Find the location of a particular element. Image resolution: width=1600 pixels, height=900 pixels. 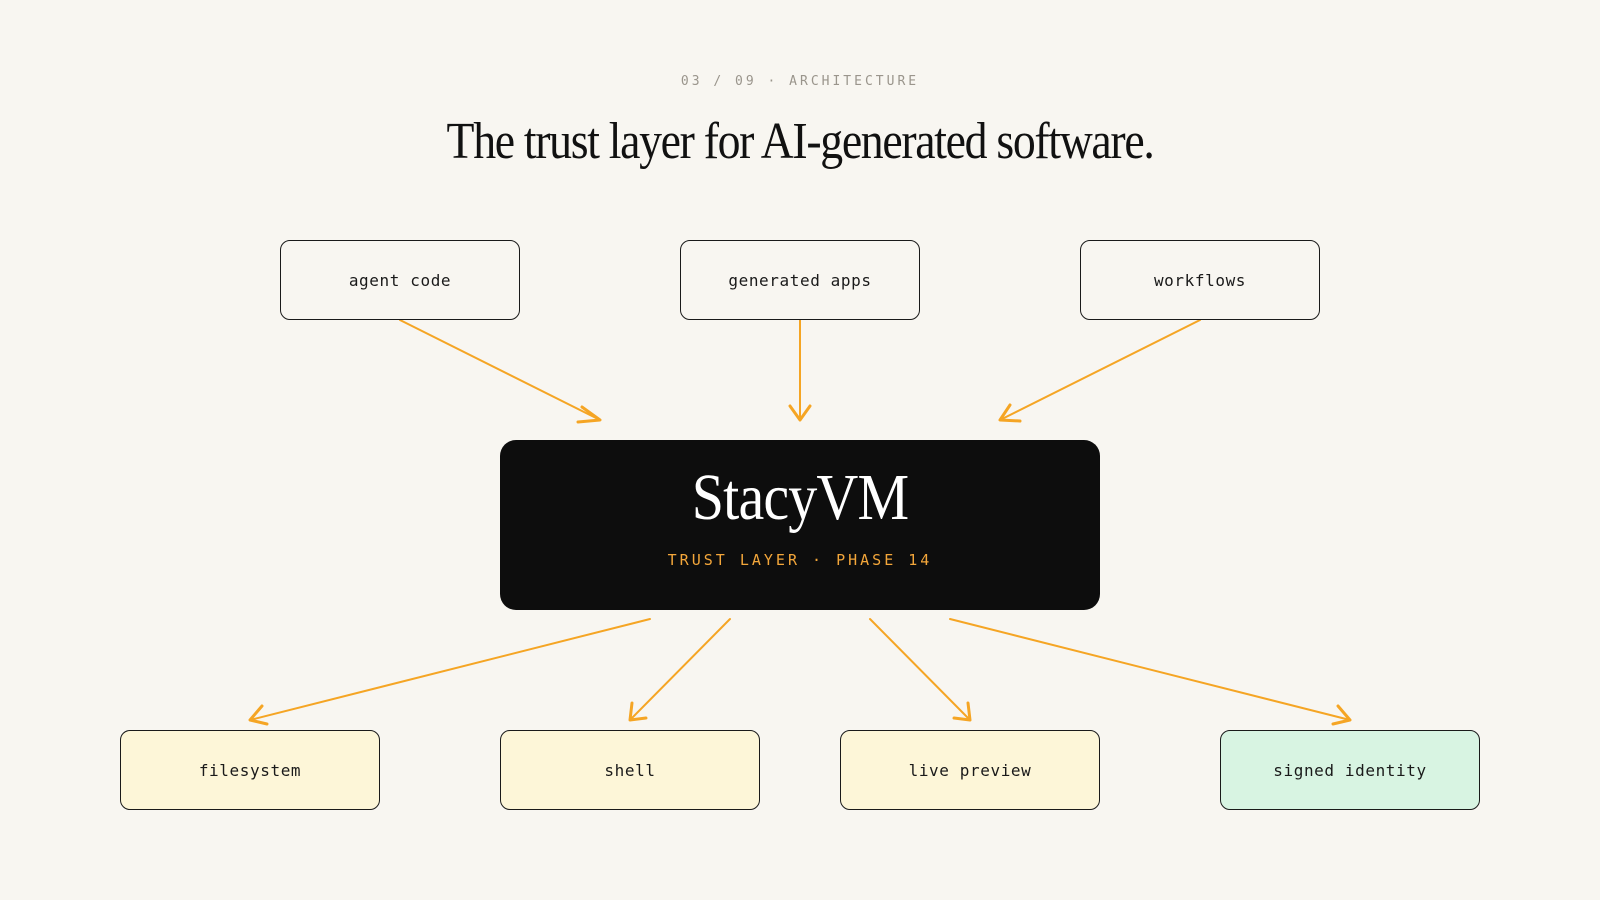

input-node-label: agent code is located at coordinates (400, 280).